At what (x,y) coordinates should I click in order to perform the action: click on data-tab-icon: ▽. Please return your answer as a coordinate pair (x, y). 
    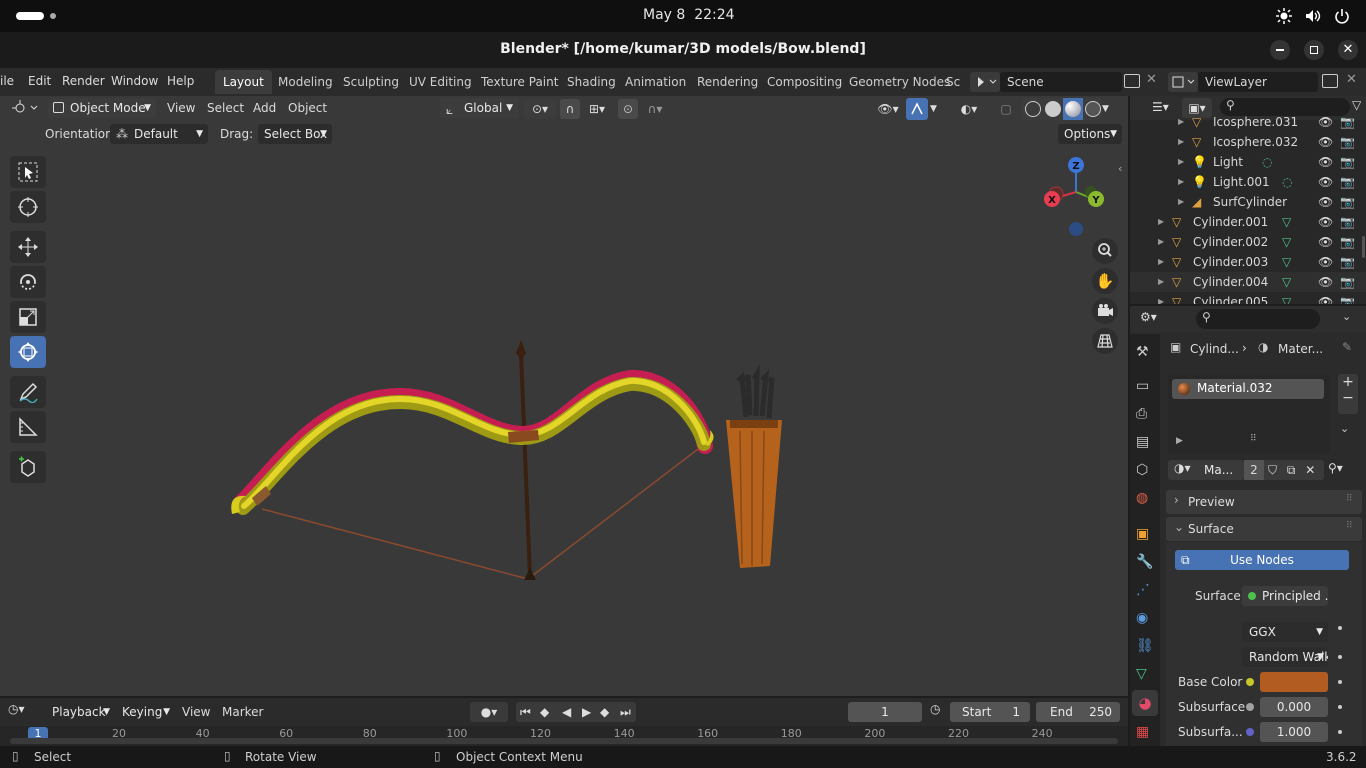
    Looking at the image, I should click on (1141, 674).